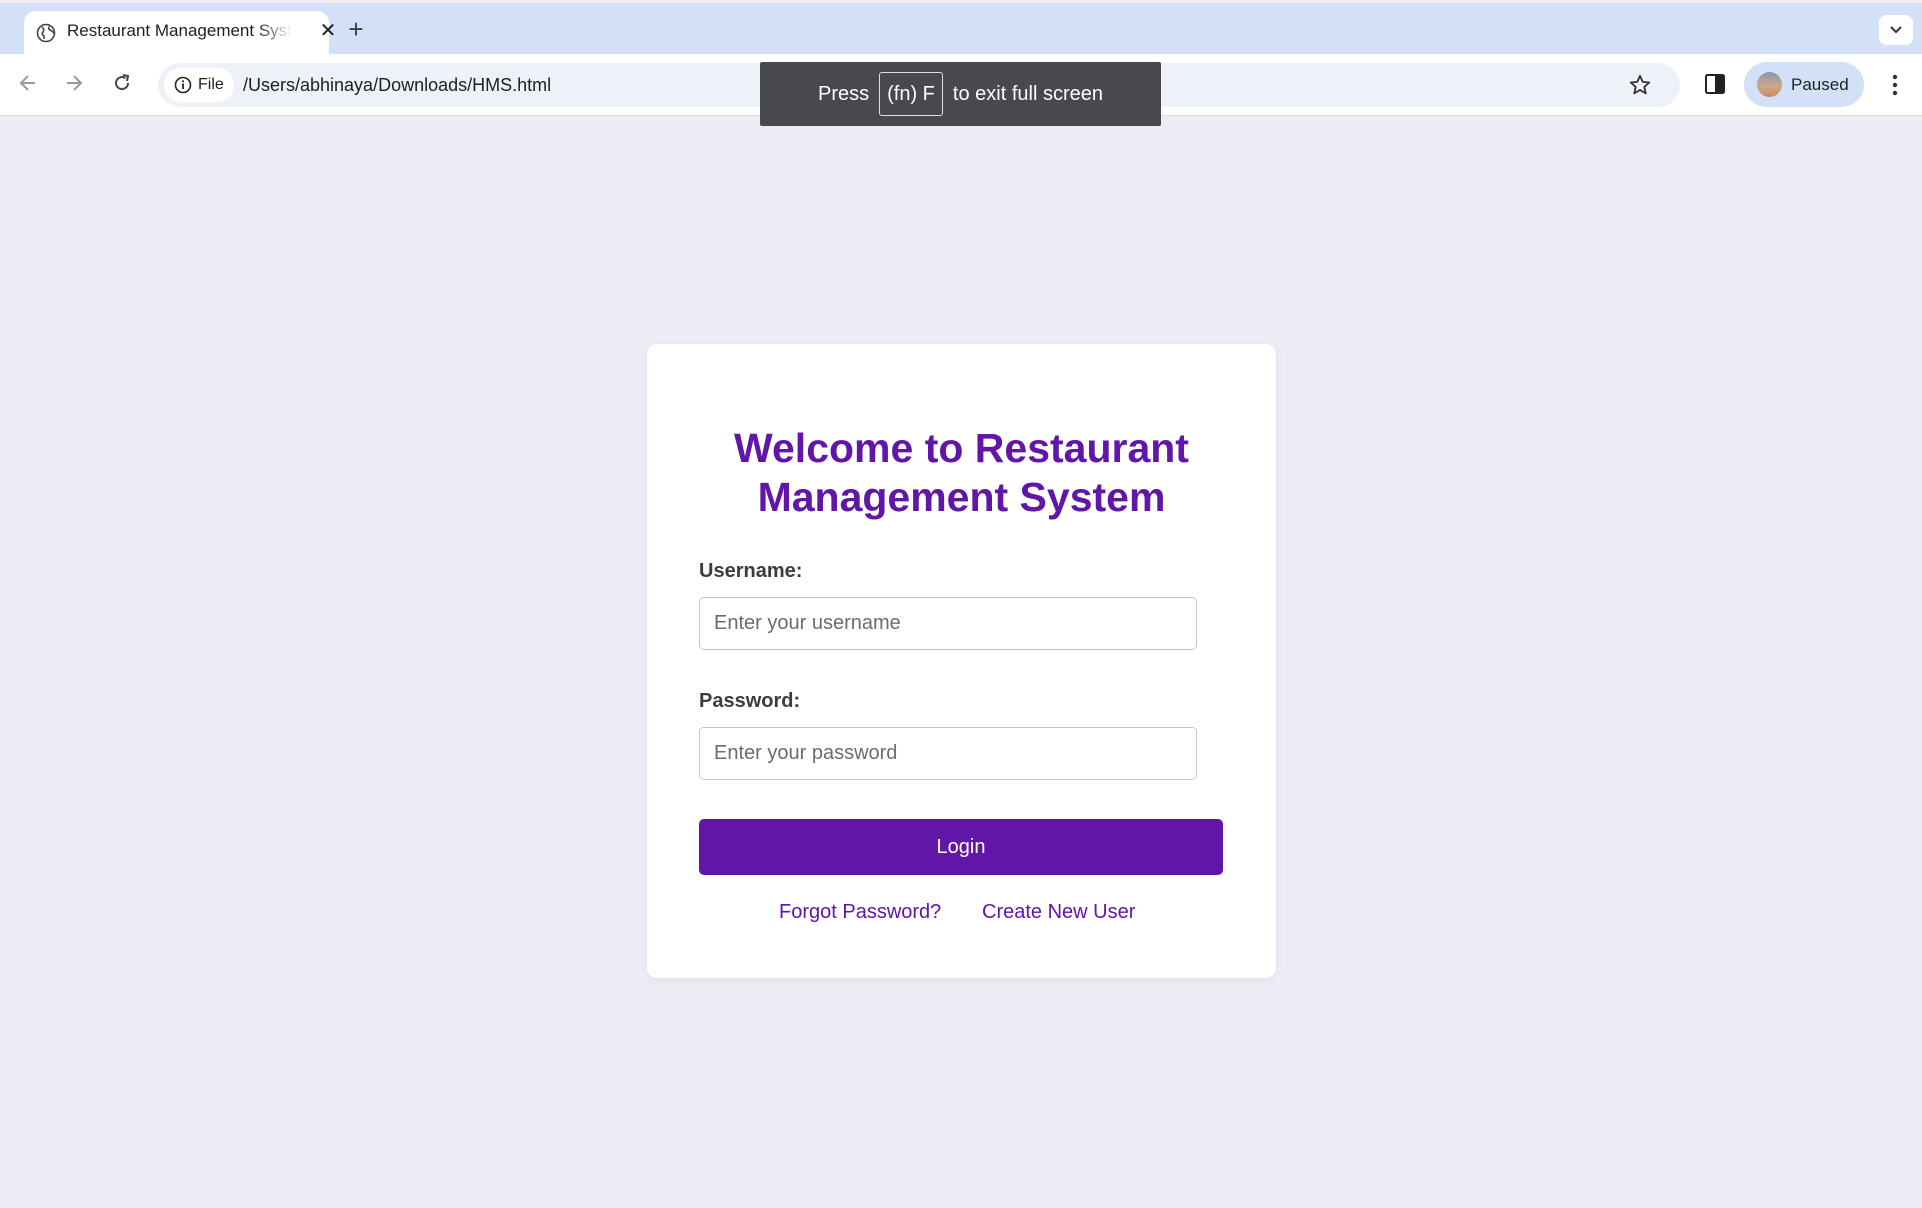 This screenshot has width=1922, height=1208. Describe the element at coordinates (1058, 912) in the screenshot. I see `create-new-user-link: Create New User` at that location.